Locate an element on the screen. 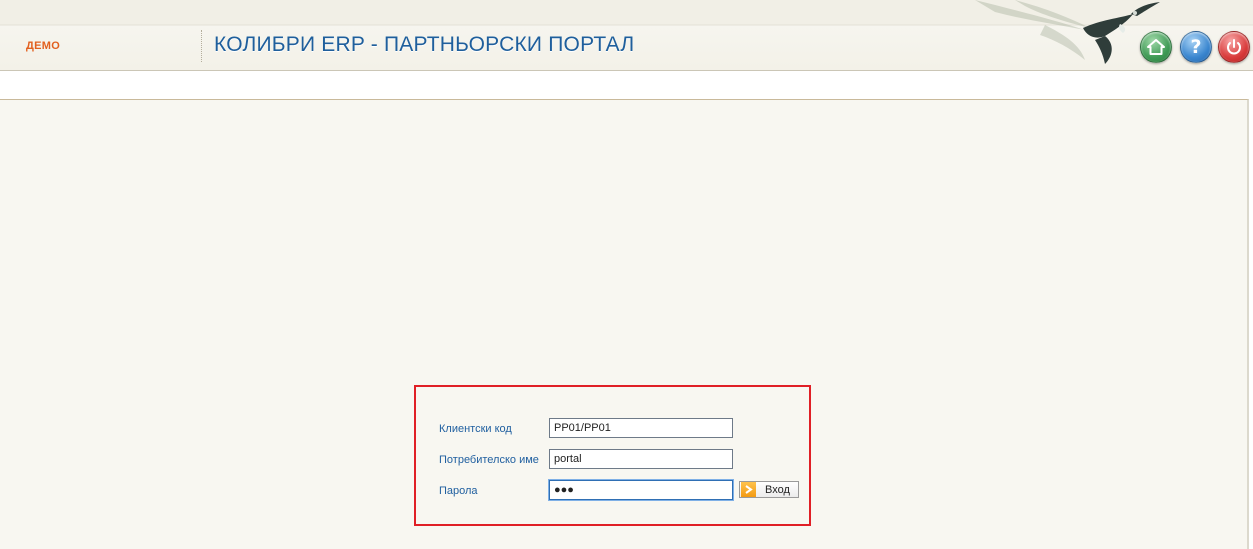 This screenshot has height=549, width=1253. header-separator is located at coordinates (201, 46).